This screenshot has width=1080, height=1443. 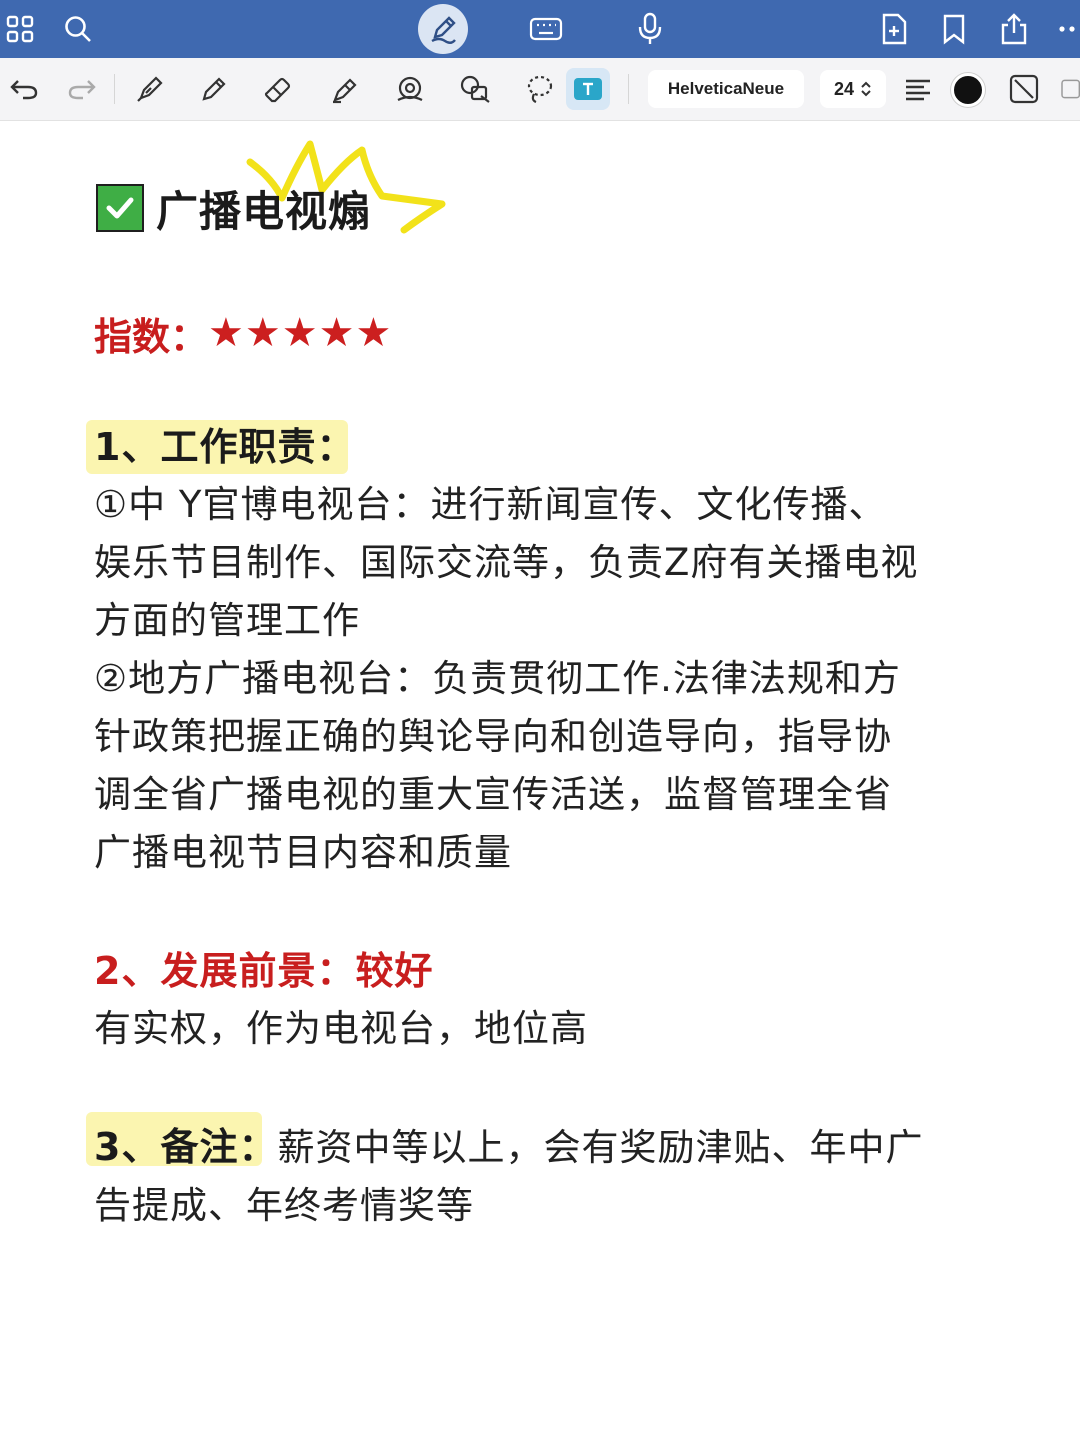 I want to click on tool-bar: HelveticaNeue 24, so click(x=540, y=89).